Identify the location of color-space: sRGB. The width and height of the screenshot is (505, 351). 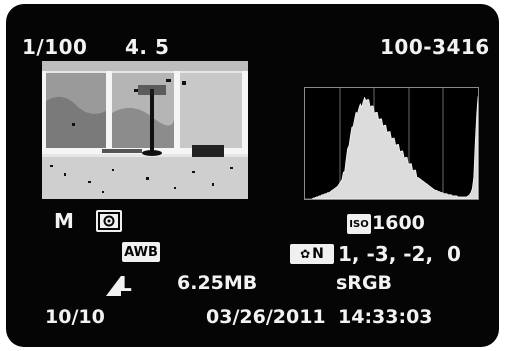
(364, 283).